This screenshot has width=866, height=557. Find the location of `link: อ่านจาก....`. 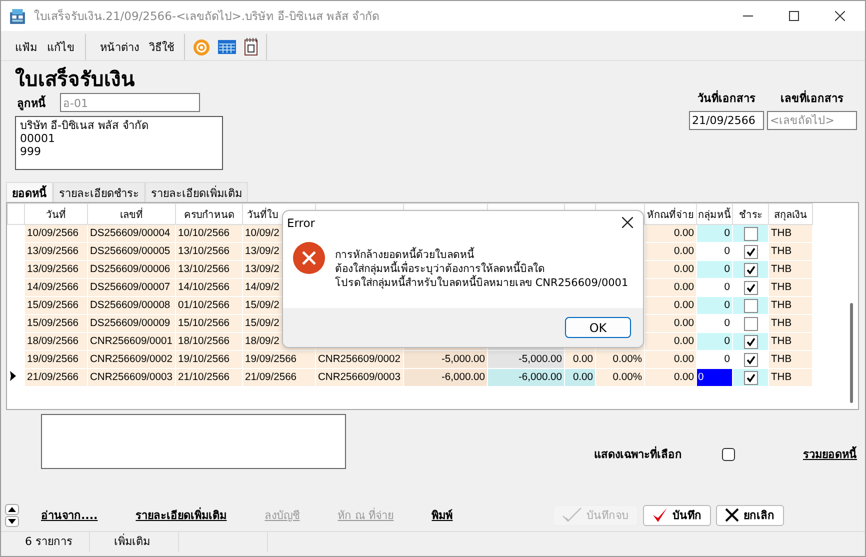

link: อ่านจาก.... is located at coordinates (69, 515).